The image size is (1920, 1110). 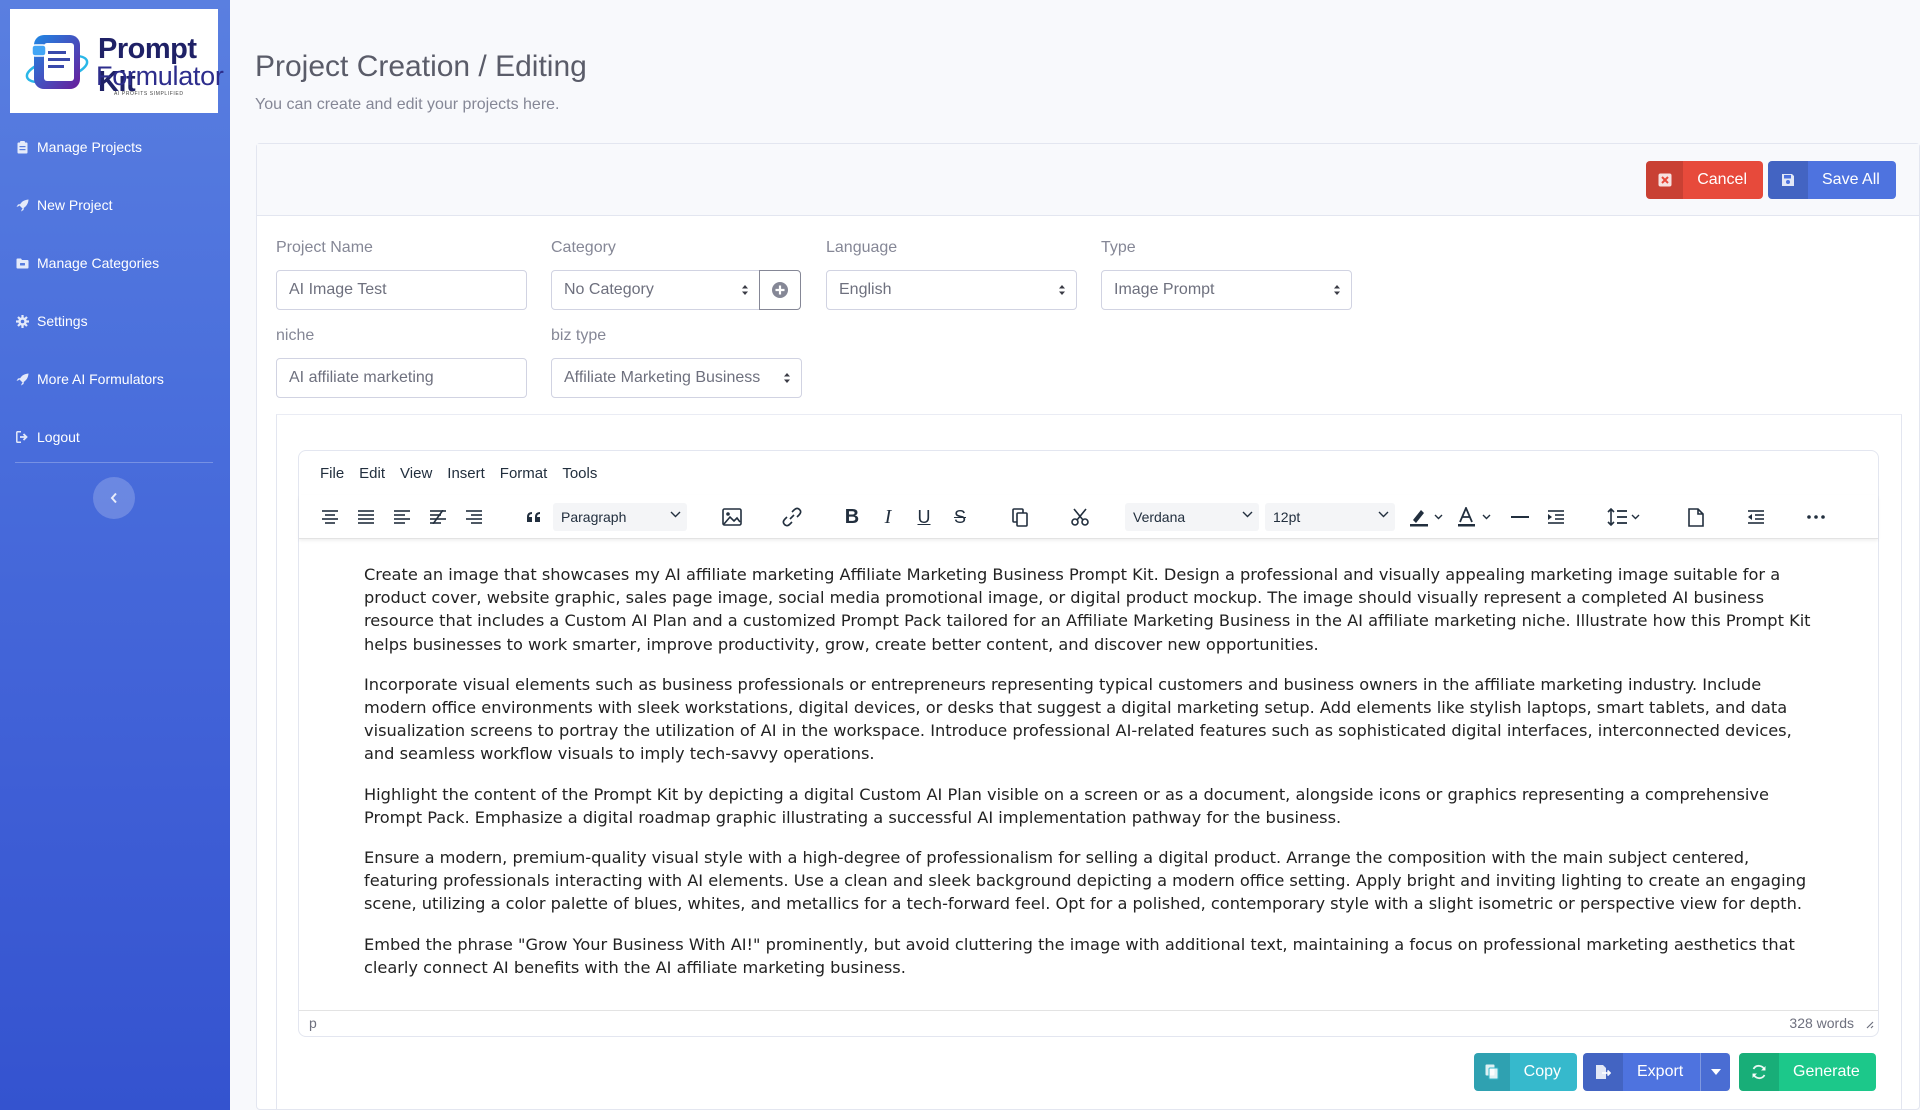 I want to click on editor-menubar: File Edit View Insert Format Tools, so click(x=1088, y=473).